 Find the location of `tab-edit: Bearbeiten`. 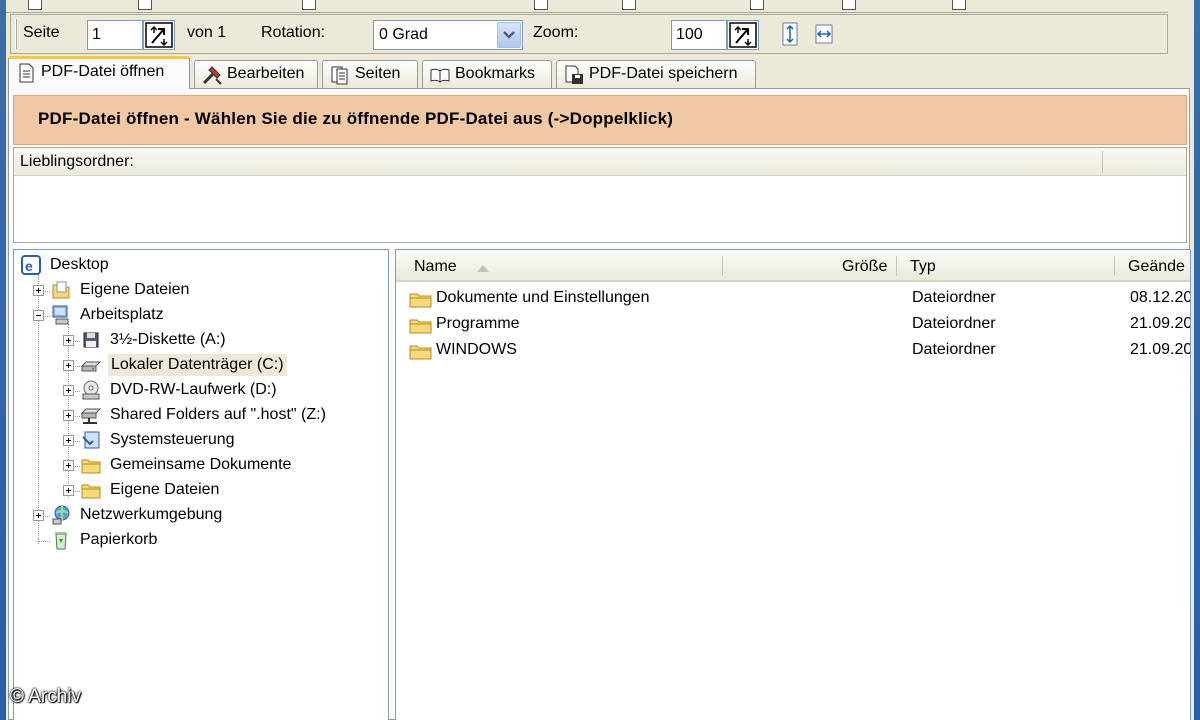

tab-edit: Bearbeiten is located at coordinates (256, 74).